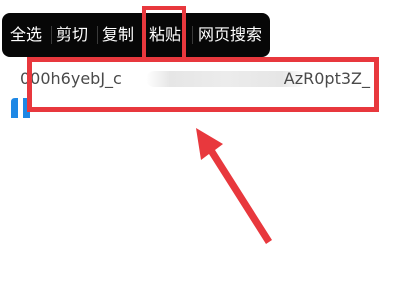 Image resolution: width=420 pixels, height=281 pixels. Describe the element at coordinates (30, 35) in the screenshot. I see `menu-item-select-all: 全选` at that location.